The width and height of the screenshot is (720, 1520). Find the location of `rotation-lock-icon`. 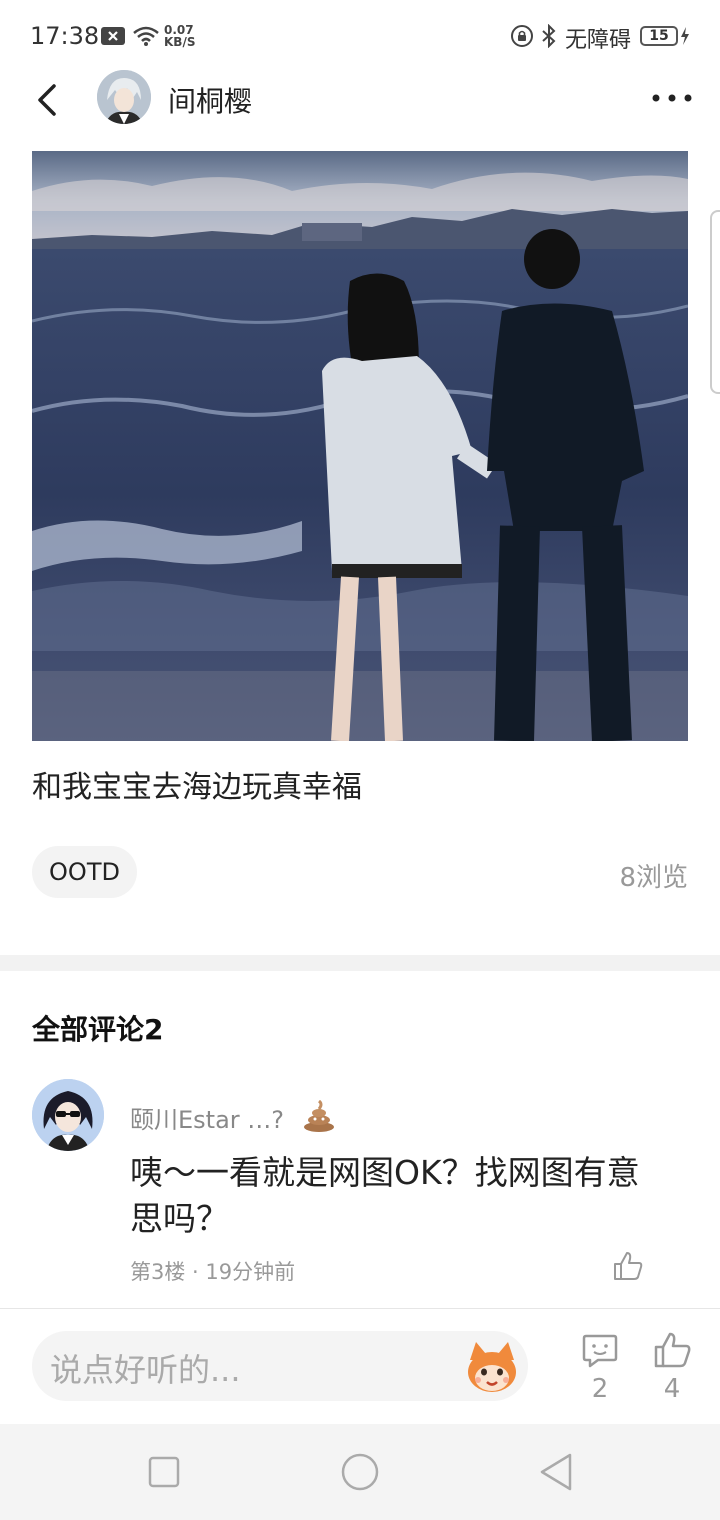

rotation-lock-icon is located at coordinates (522, 36).